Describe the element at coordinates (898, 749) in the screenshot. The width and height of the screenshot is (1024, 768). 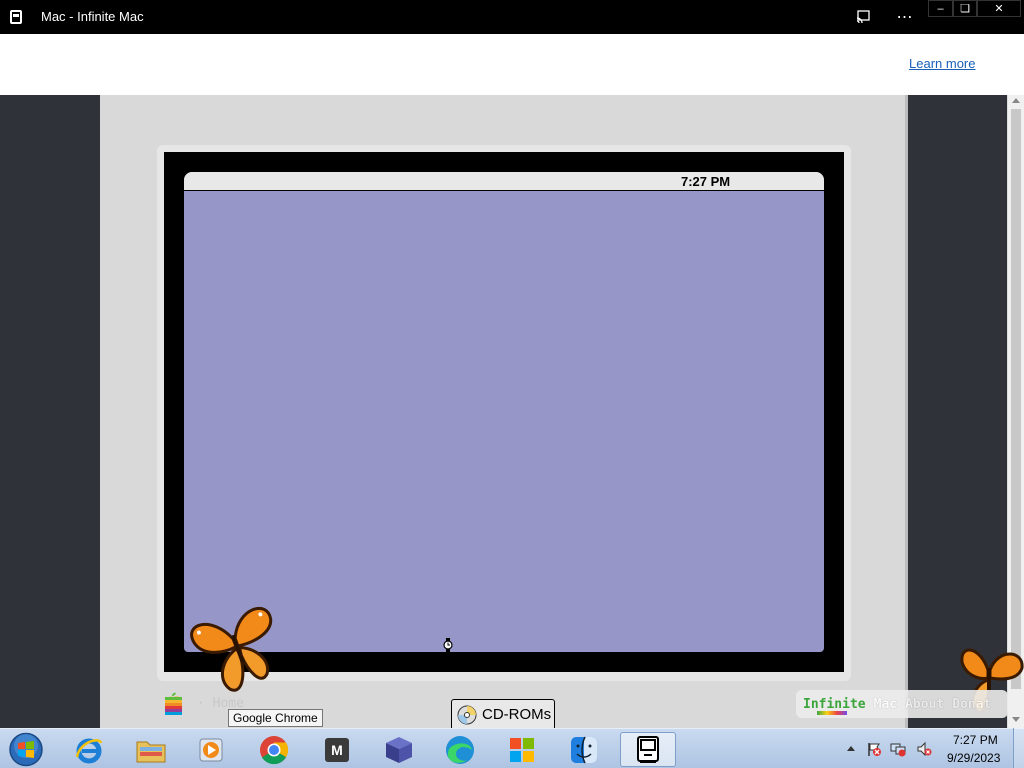
I see `network-icon` at that location.